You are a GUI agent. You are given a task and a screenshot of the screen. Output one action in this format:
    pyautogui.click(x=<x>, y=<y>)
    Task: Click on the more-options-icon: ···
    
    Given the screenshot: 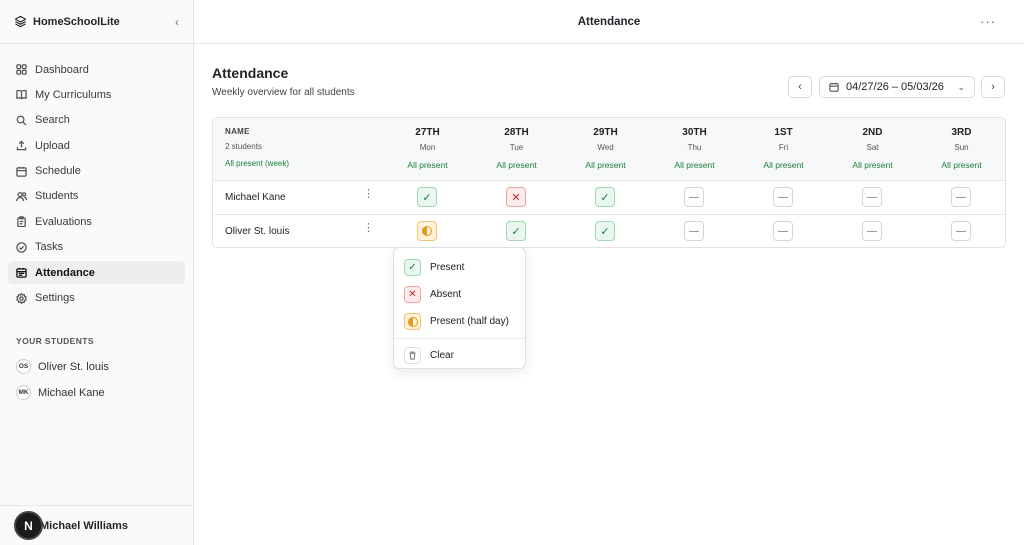 What is the action you would take?
    pyautogui.click(x=988, y=21)
    